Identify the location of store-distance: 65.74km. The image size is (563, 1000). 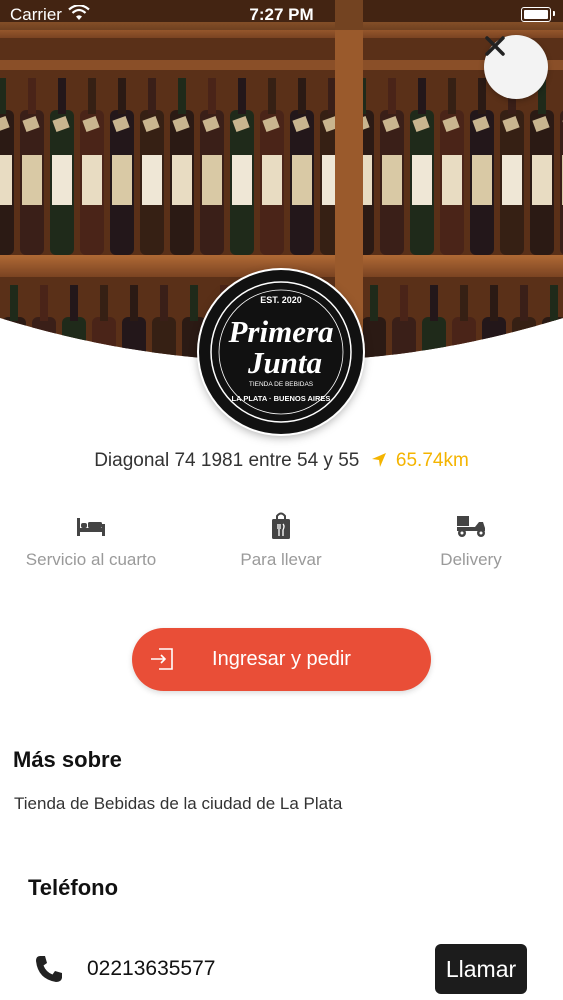
(432, 460).